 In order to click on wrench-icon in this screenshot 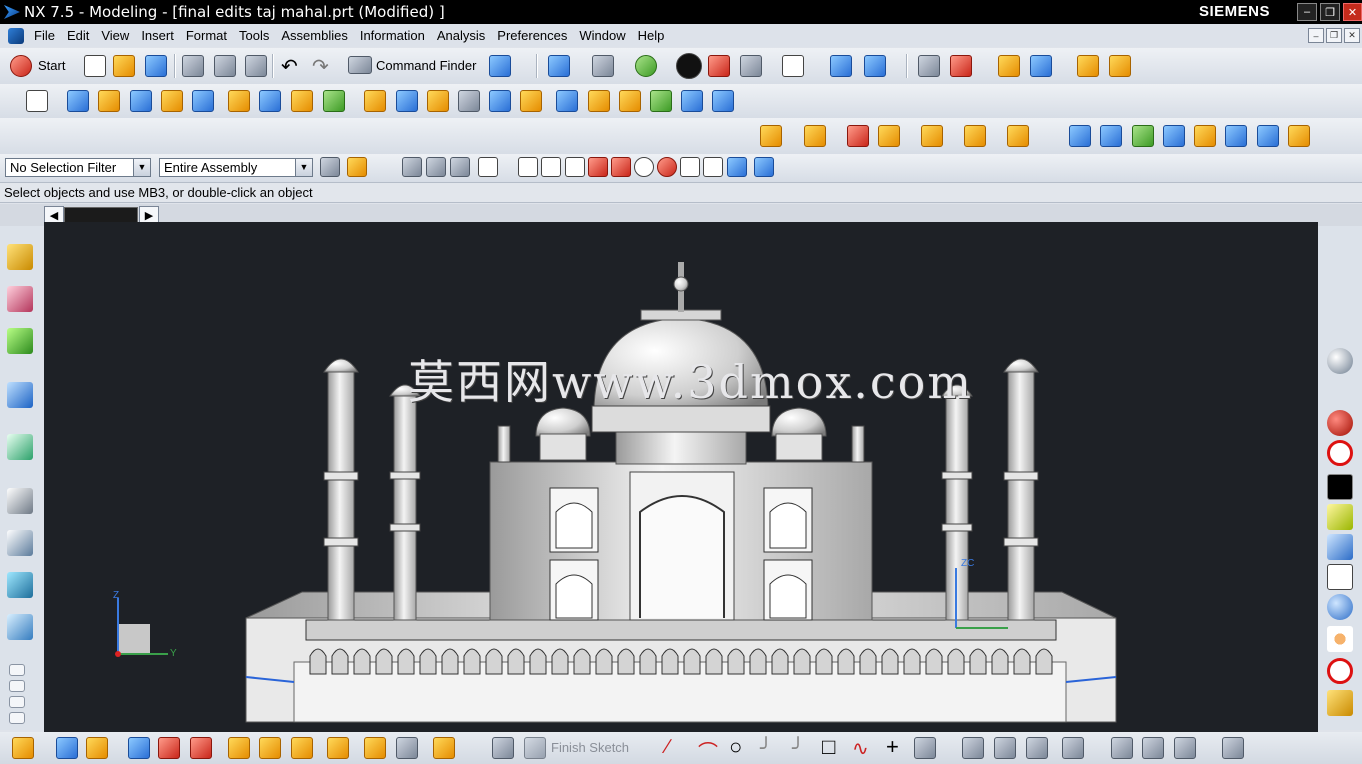, I will do `click(1340, 703)`.